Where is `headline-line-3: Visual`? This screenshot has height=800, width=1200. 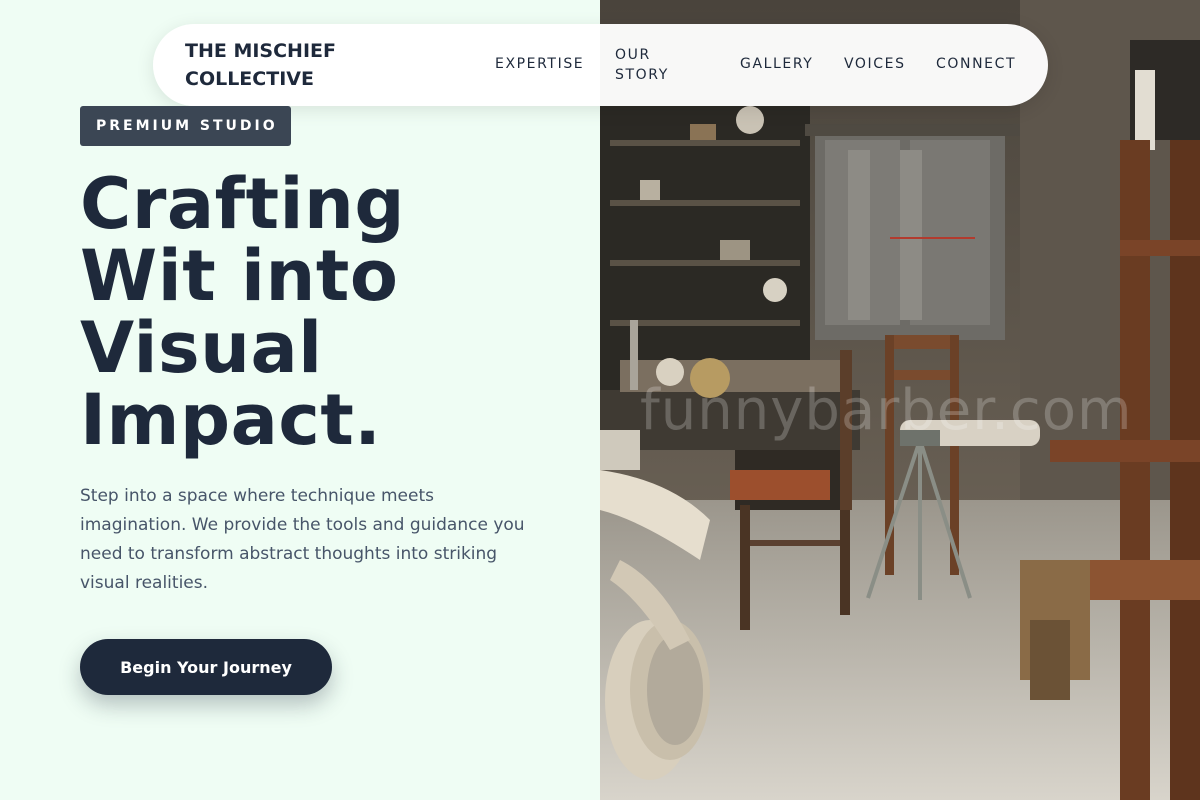
headline-line-3: Visual is located at coordinates (201, 348).